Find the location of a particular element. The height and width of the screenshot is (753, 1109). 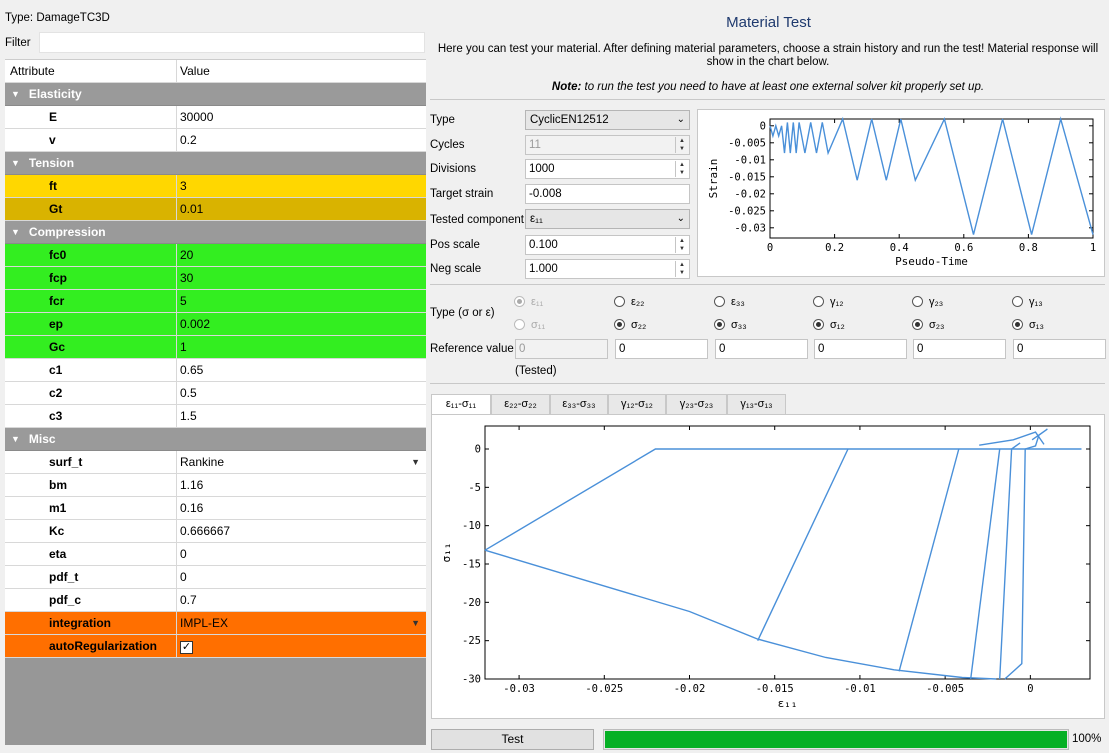

filter-input is located at coordinates (232, 42).